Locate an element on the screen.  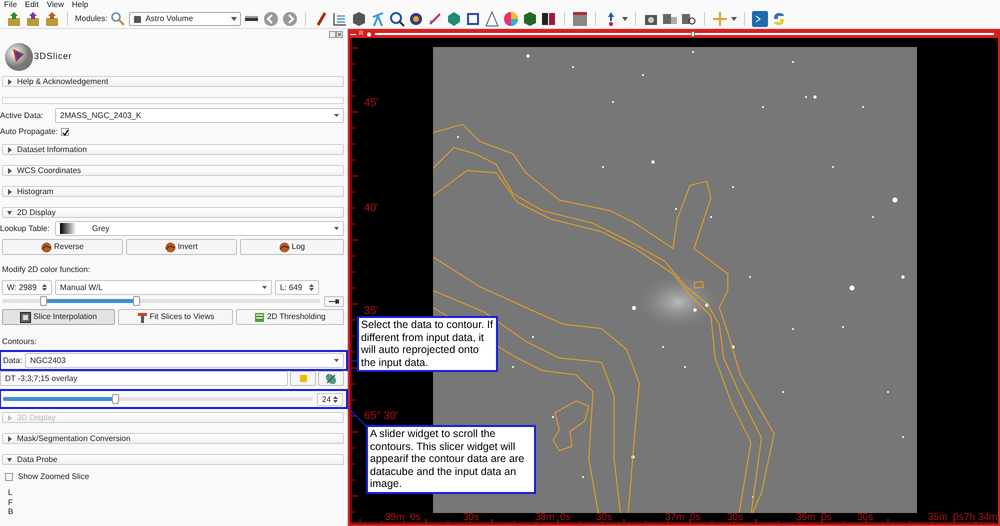
dropdown: 2MASS_NGC_2403_K is located at coordinates (199, 115).